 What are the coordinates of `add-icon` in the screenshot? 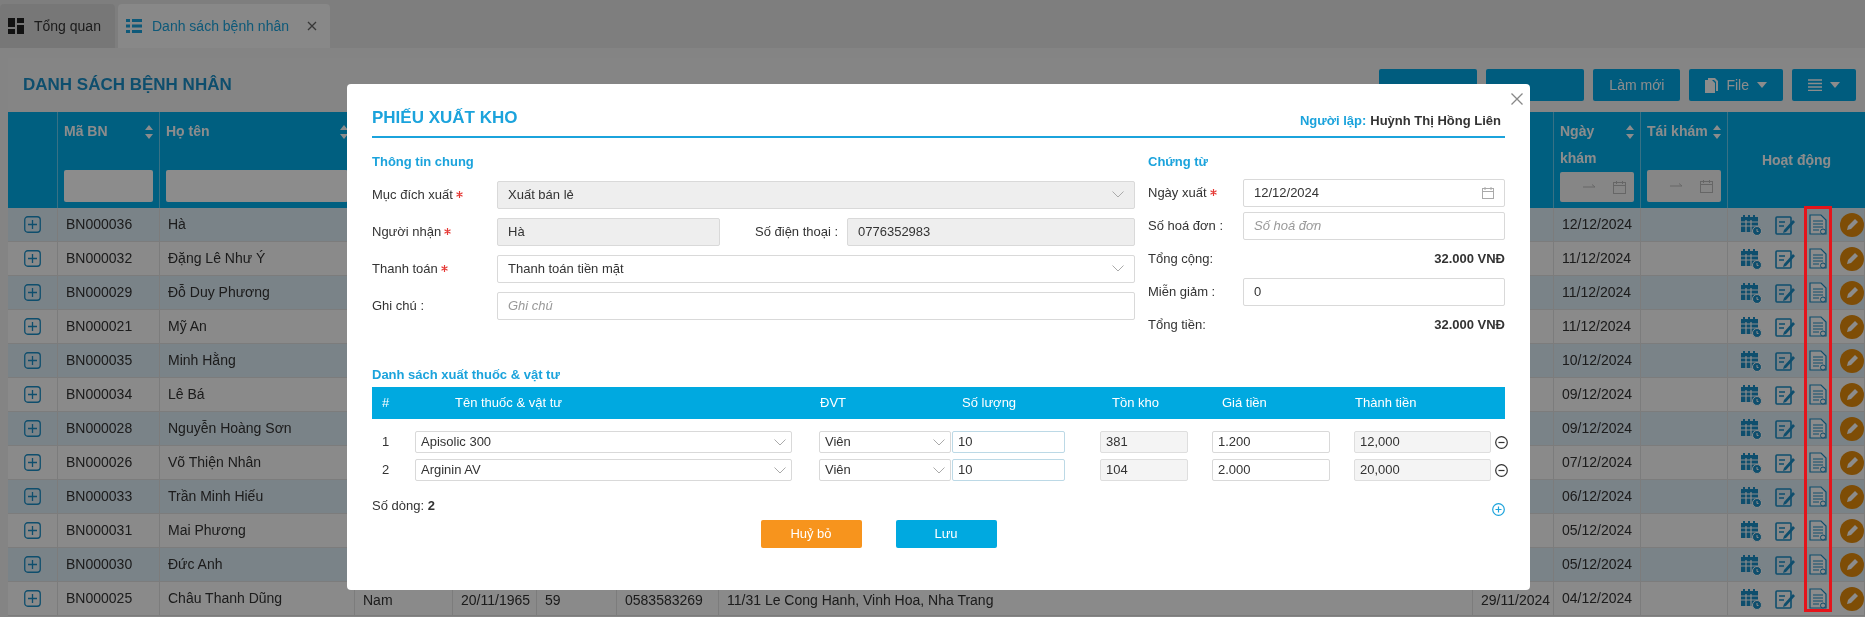 It's located at (1498, 509).